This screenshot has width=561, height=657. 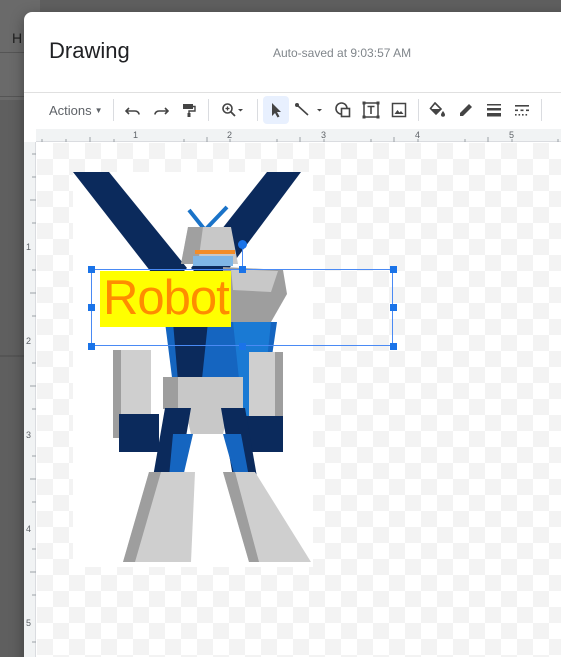 I want to click on shape-icon, so click(x=343, y=110).